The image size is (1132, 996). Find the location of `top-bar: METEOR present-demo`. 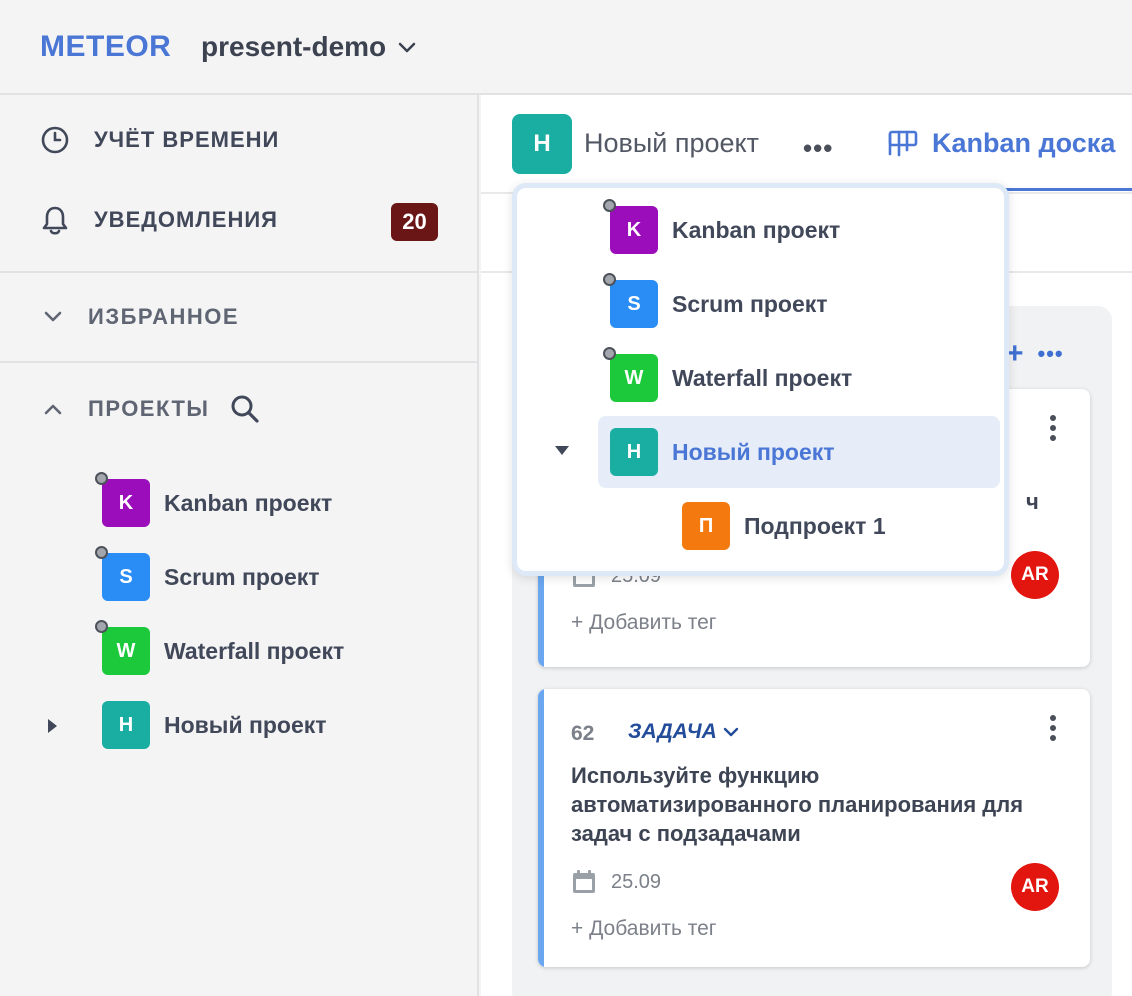

top-bar: METEOR present-demo is located at coordinates (566, 47).